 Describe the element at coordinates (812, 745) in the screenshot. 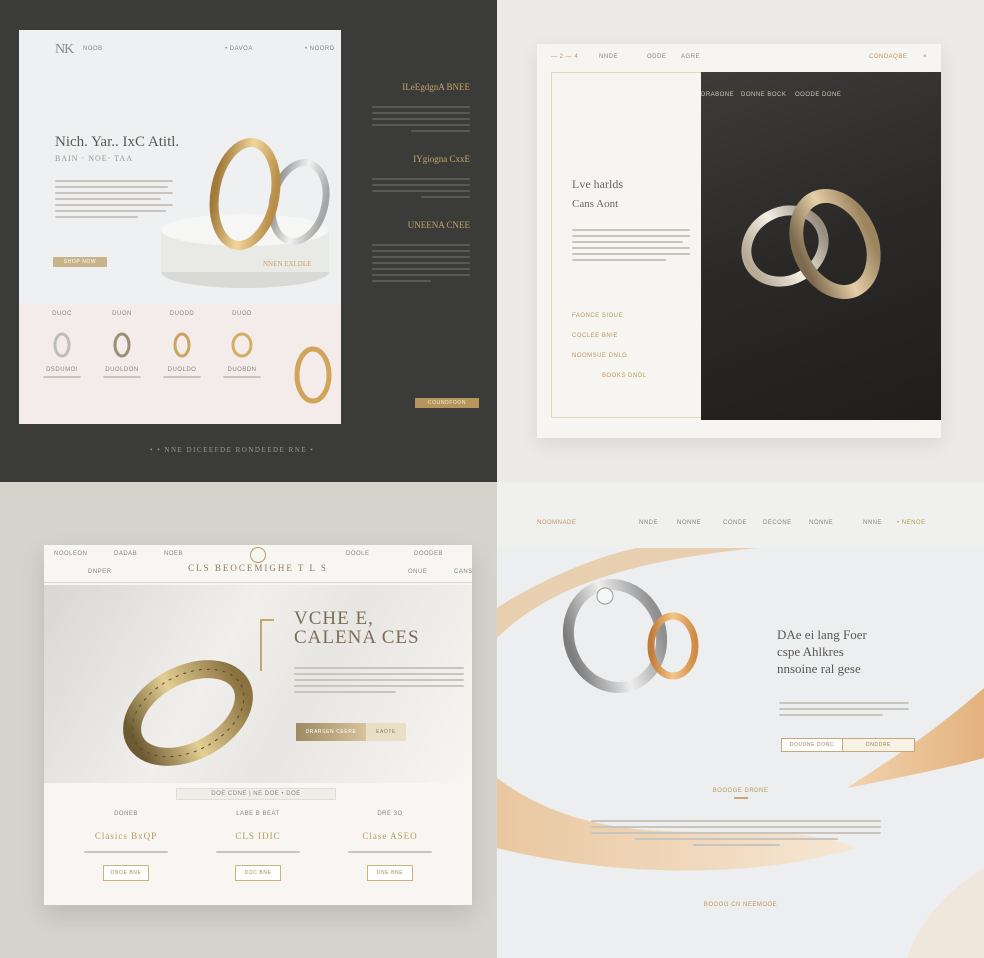

I see `primary-cta-button: DOUDNE DONC` at that location.